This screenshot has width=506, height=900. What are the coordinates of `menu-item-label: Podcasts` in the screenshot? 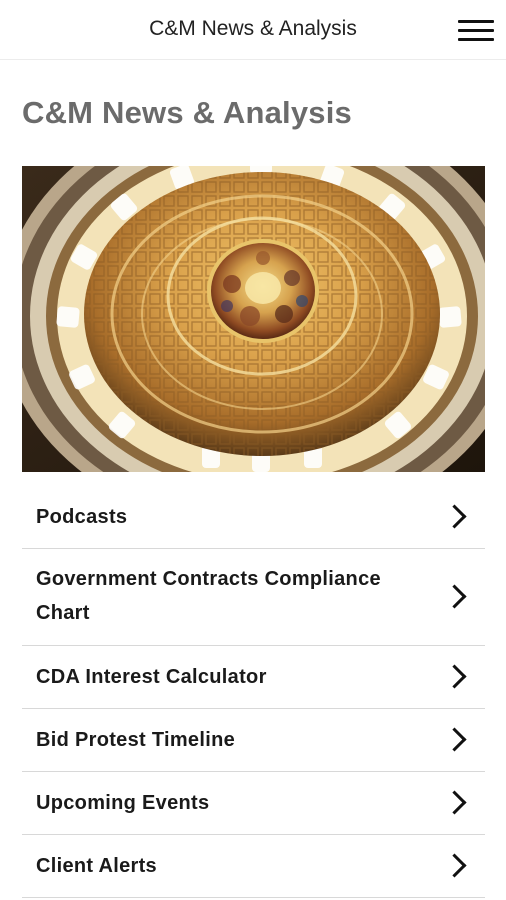 It's located at (82, 517).